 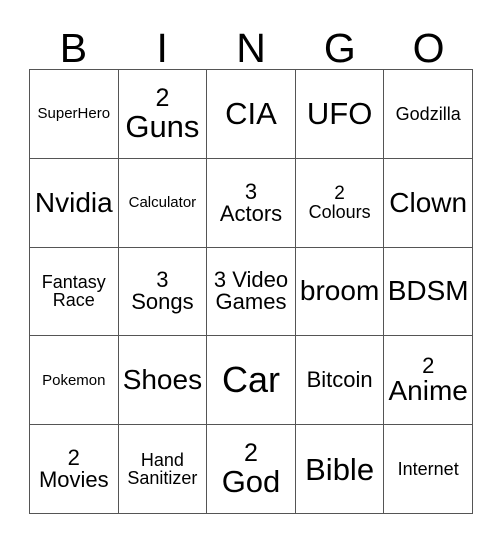 I want to click on bingo-cell: Calculator, so click(x=163, y=203).